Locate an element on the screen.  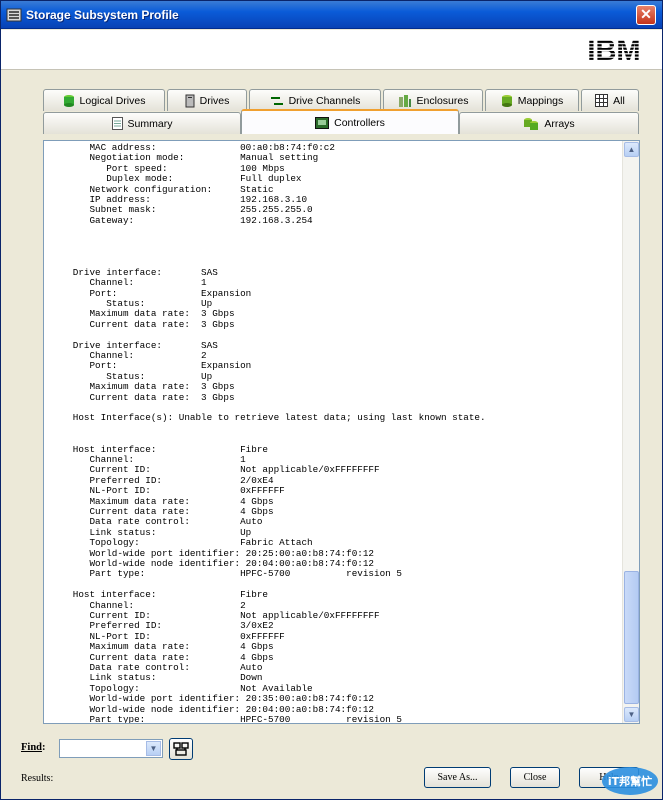
title-bar: Storage Subsystem Profile ✕ is located at coordinates (331, 15).